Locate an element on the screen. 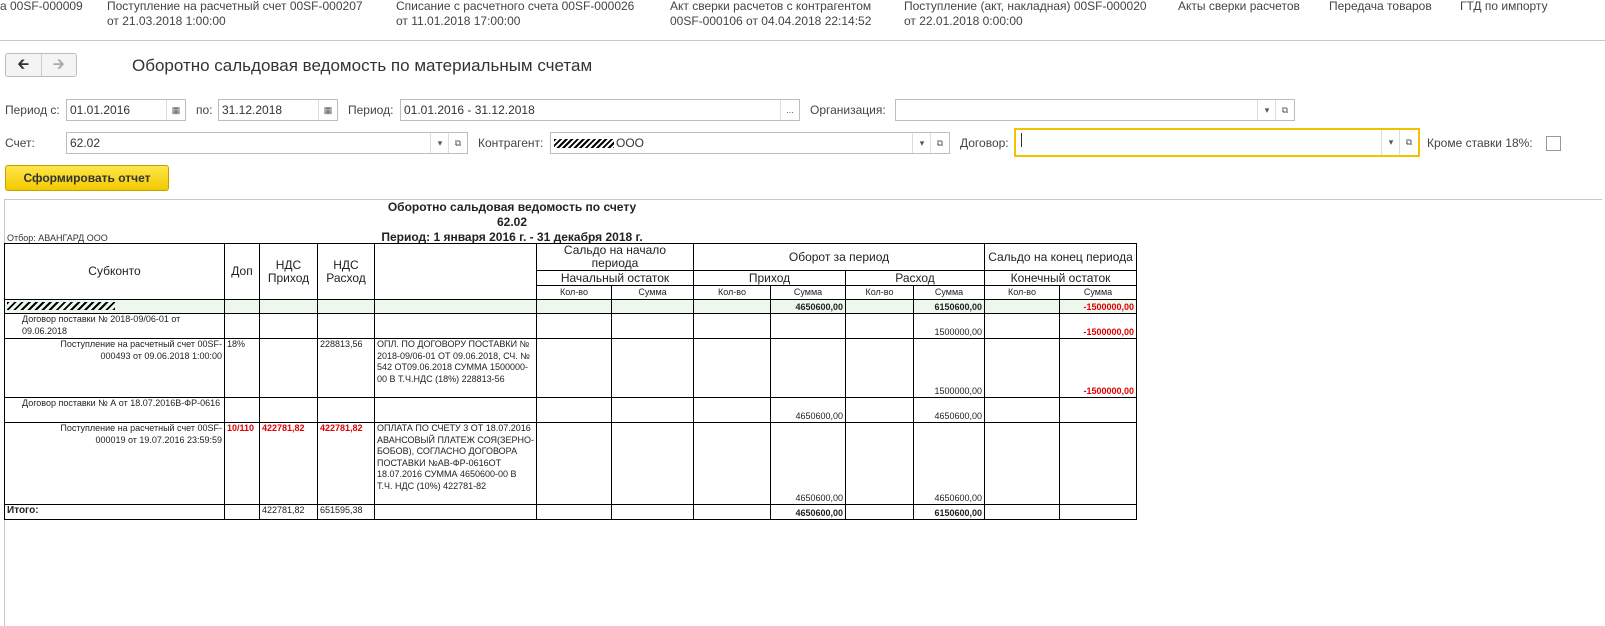 This screenshot has height=626, width=1605. tab-subtitle: 00SF-000106 от 04.04.2018 22:14:52 is located at coordinates (771, 21).